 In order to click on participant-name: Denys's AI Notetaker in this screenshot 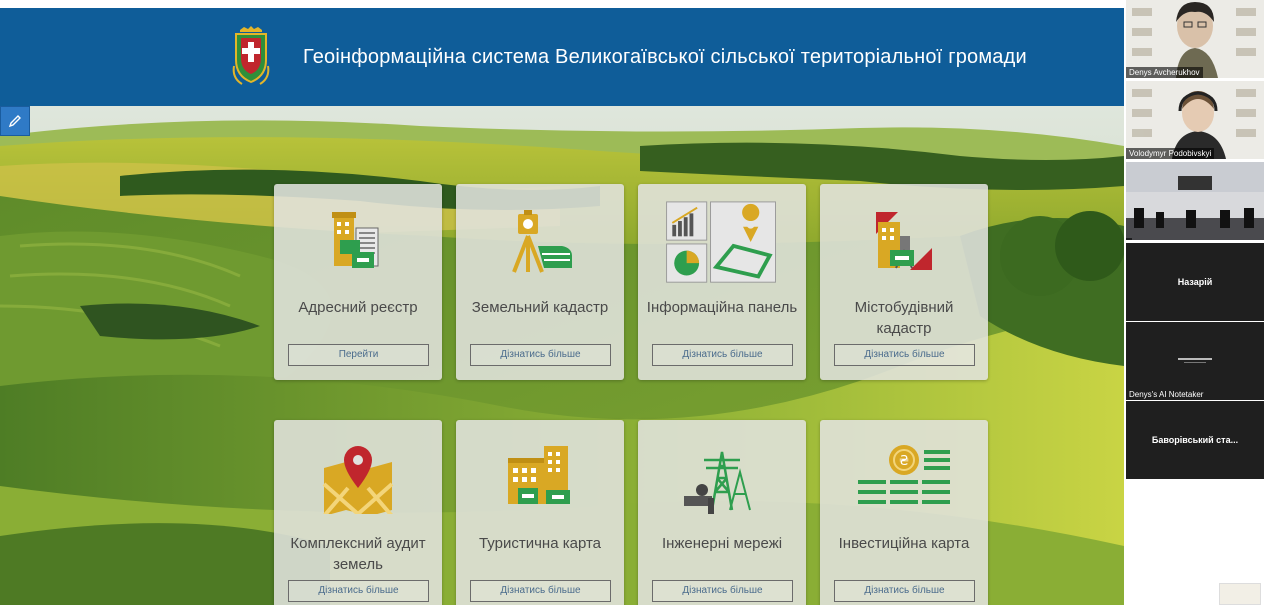, I will do `click(1166, 394)`.